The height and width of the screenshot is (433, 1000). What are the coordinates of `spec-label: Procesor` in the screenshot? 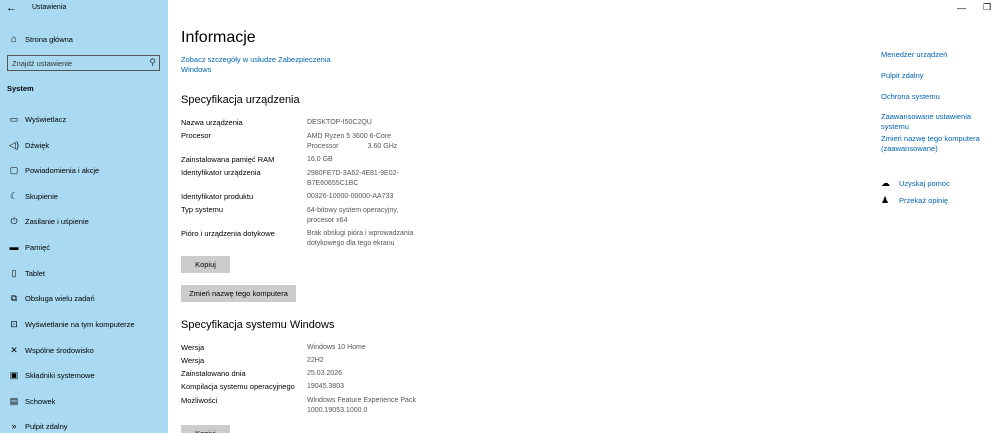 It's located at (196, 135).